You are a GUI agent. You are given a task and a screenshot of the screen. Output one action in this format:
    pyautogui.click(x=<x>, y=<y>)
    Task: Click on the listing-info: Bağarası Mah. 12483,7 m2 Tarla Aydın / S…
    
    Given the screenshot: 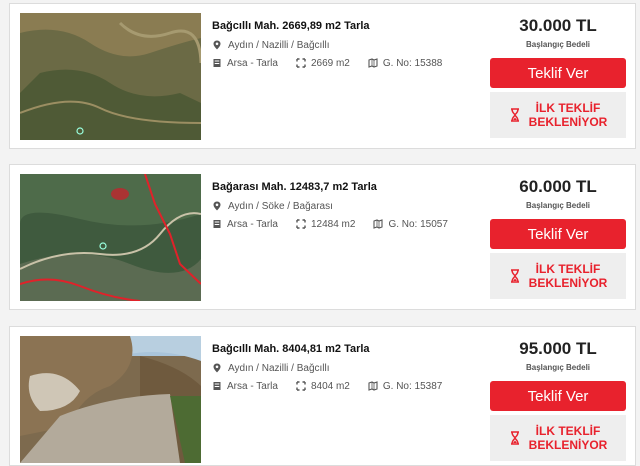 What is the action you would take?
    pyautogui.click(x=347, y=206)
    